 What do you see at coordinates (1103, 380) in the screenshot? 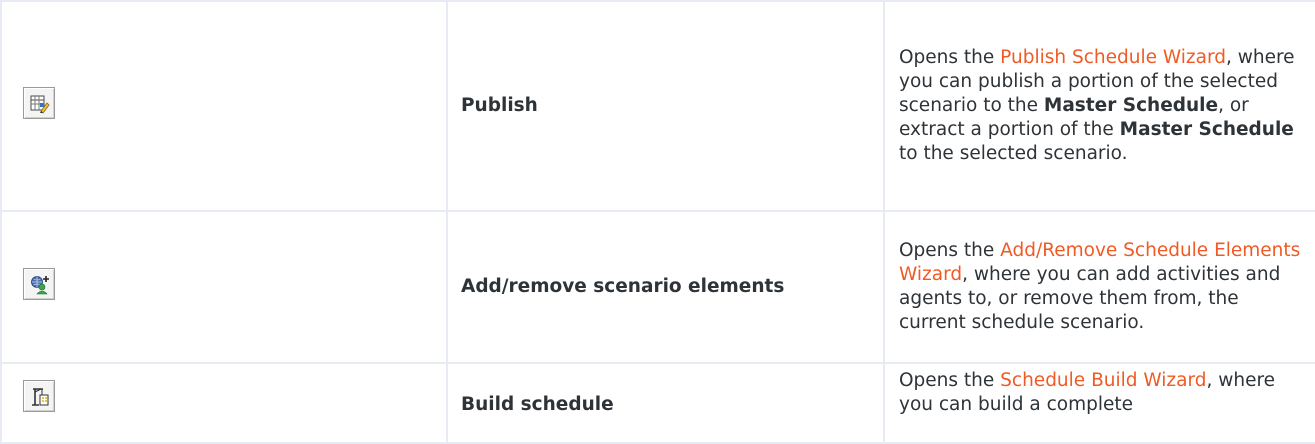
I see `schedule-build-wizard-link: Schedule Build Wizard` at bounding box center [1103, 380].